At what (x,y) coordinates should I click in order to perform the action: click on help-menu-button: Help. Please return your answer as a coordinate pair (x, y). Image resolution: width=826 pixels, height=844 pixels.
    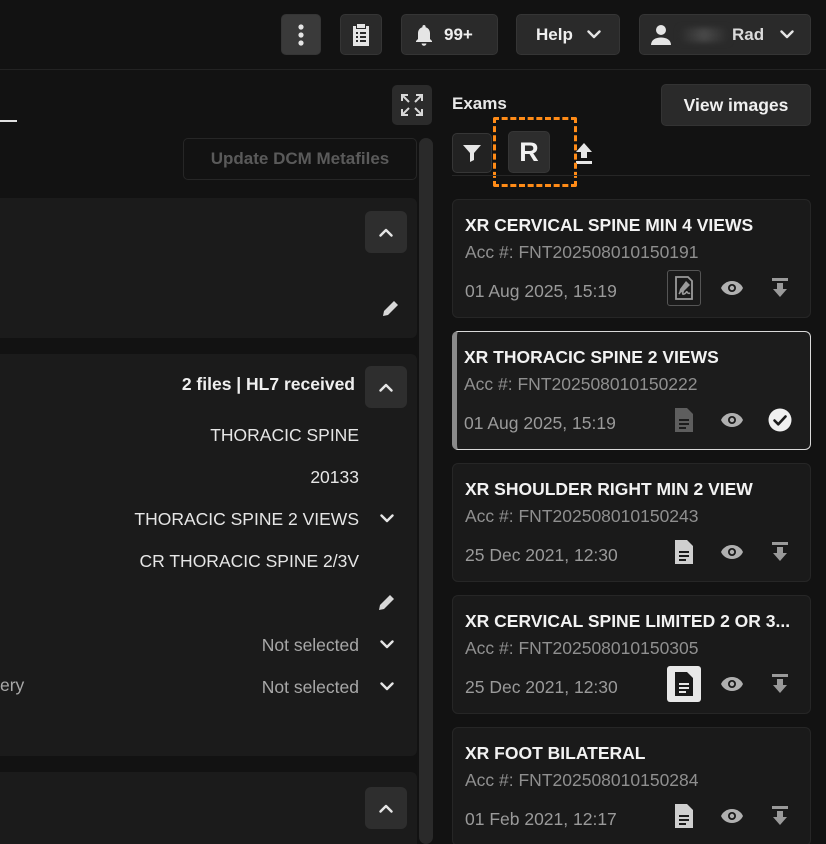
    Looking at the image, I should click on (568, 34).